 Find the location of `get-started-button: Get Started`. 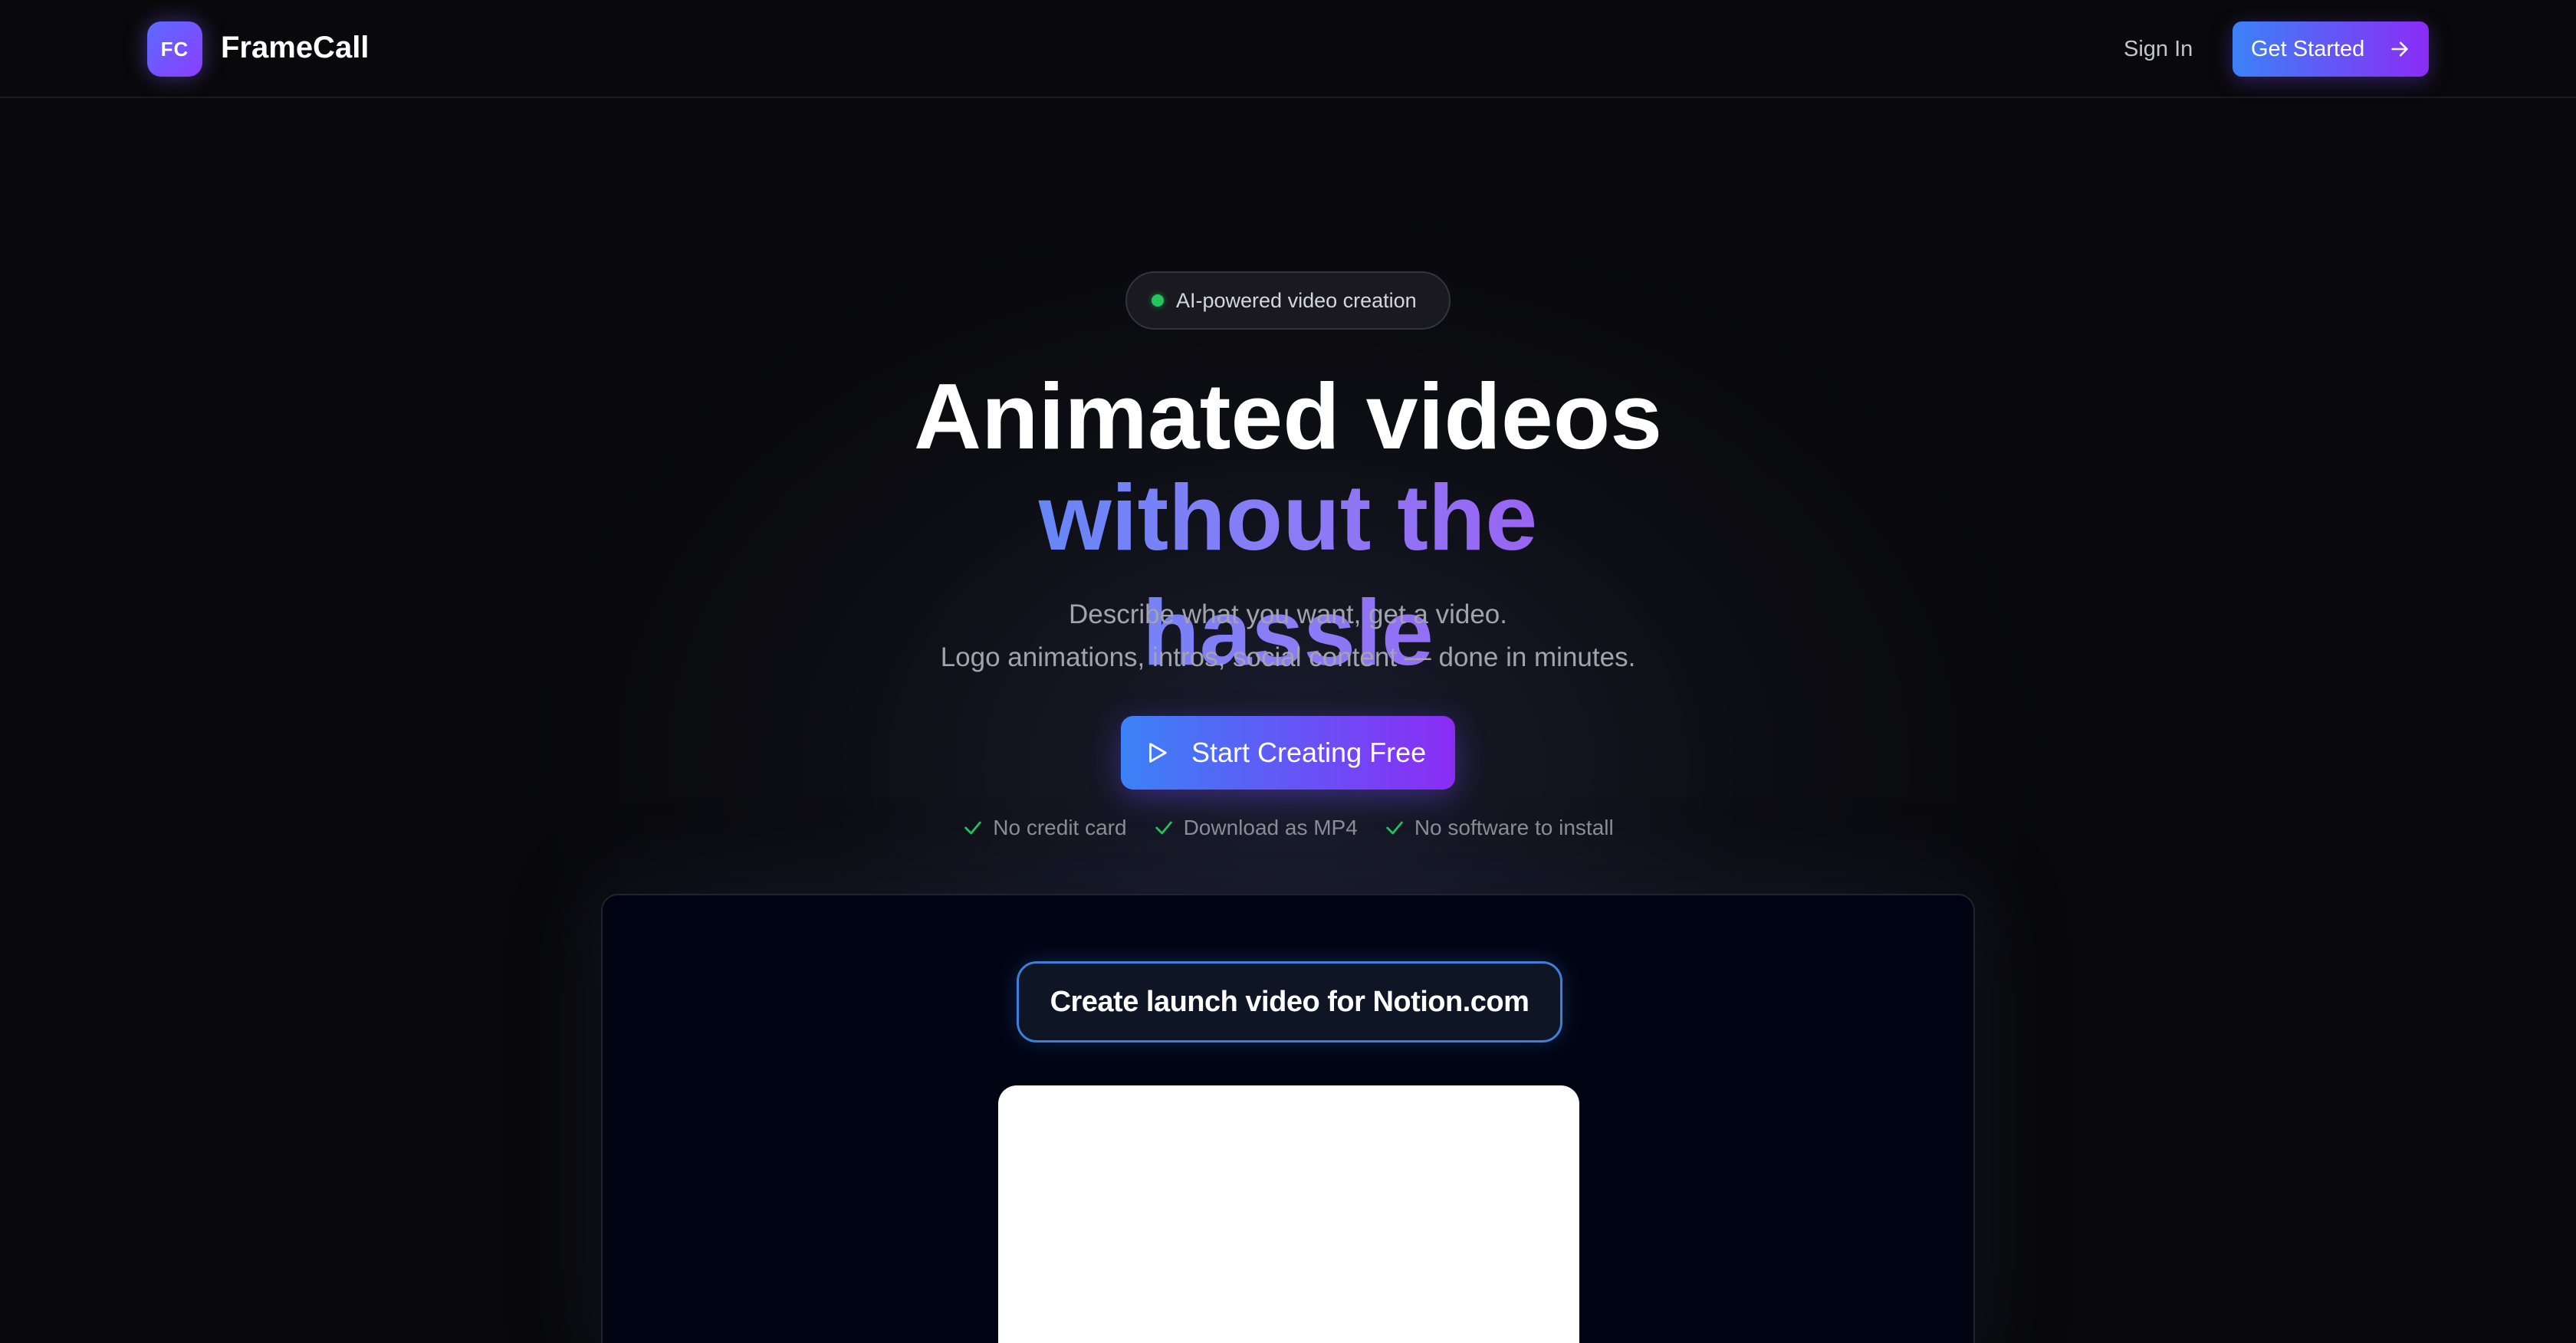

get-started-button: Get Started is located at coordinates (2331, 49).